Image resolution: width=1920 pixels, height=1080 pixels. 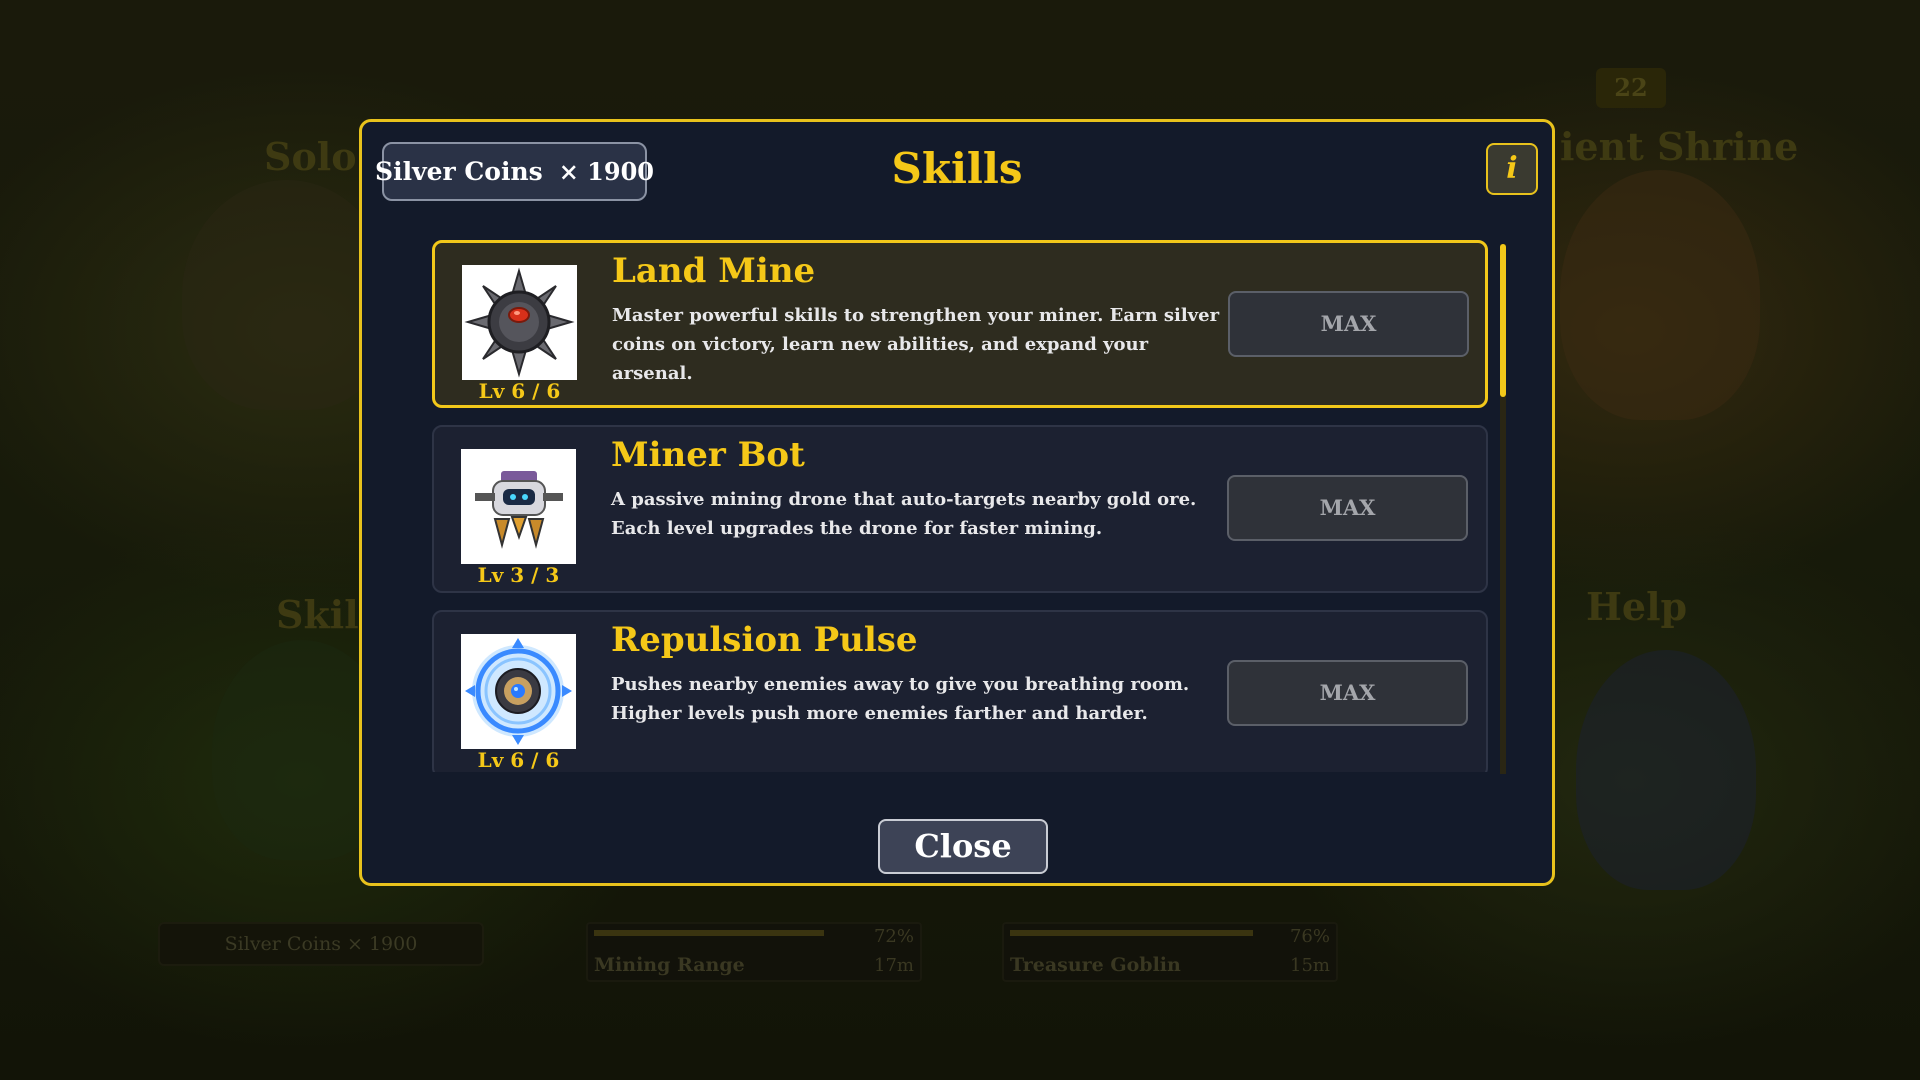 What do you see at coordinates (764, 640) in the screenshot?
I see `skill-name: Repulsion Pulse` at bounding box center [764, 640].